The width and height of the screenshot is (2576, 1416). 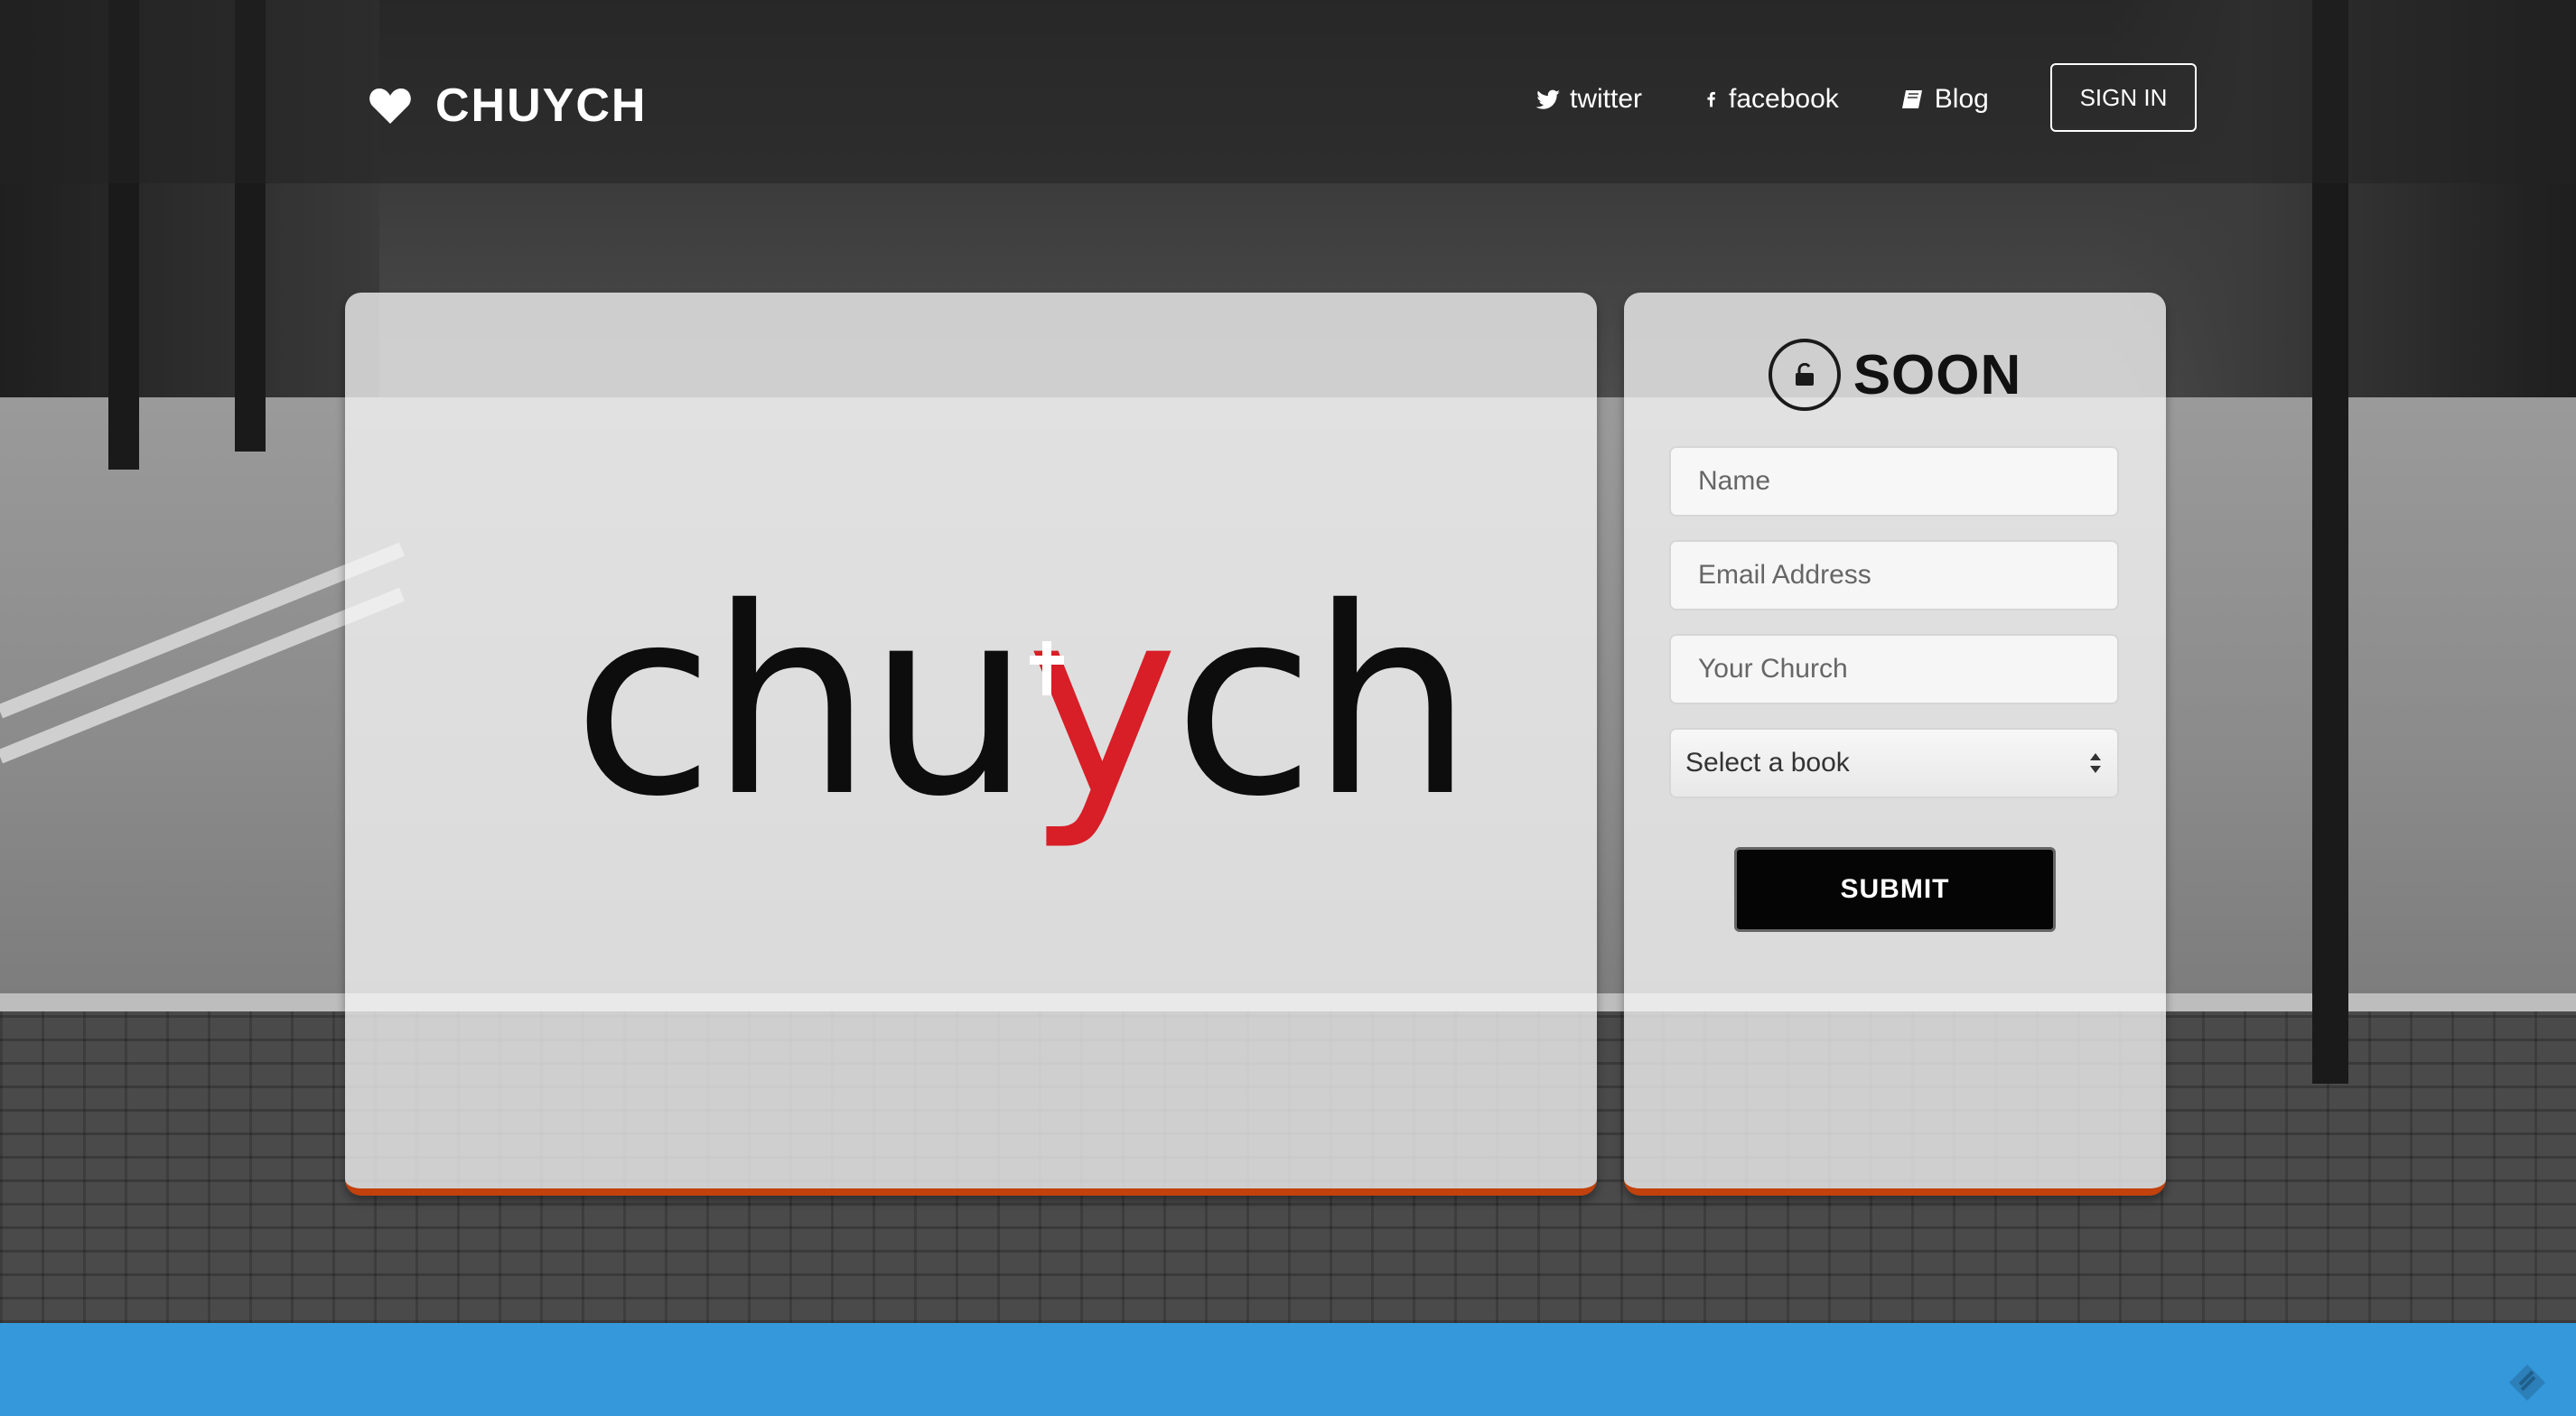 I want to click on brand-name: CHUYCH, so click(x=542, y=105).